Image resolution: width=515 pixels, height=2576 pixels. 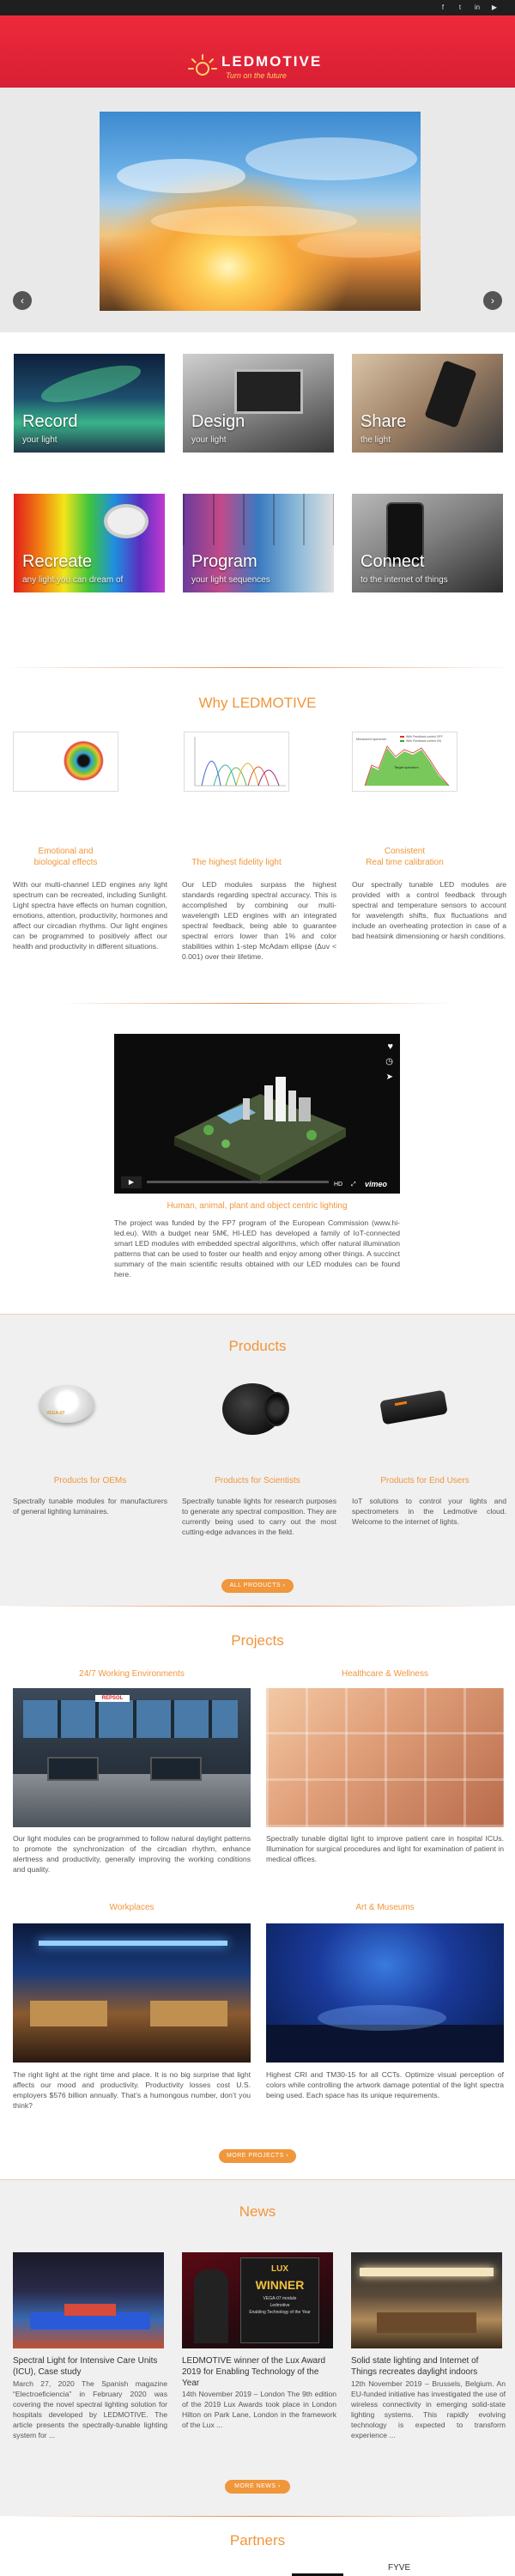 What do you see at coordinates (383, 421) in the screenshot?
I see `feature-title: Share` at bounding box center [383, 421].